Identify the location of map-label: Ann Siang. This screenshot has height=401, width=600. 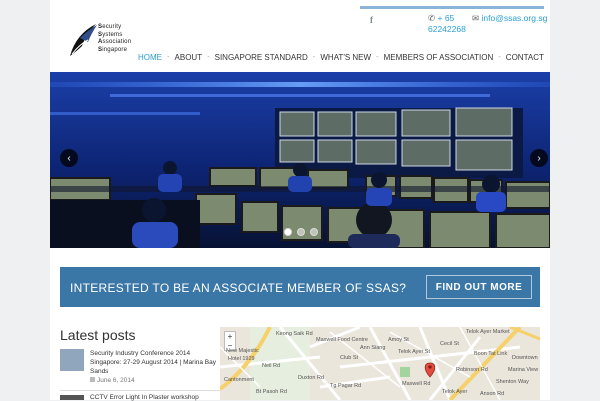
(373, 348).